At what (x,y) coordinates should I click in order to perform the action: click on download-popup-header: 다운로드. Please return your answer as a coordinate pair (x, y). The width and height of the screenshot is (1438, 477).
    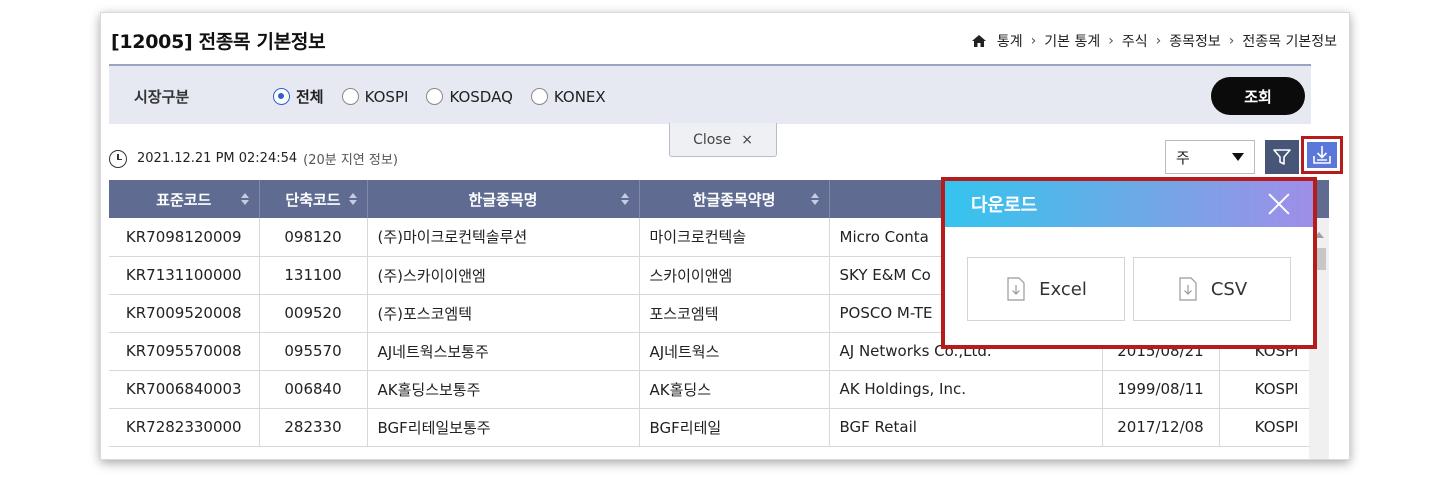
    Looking at the image, I should click on (1129, 204).